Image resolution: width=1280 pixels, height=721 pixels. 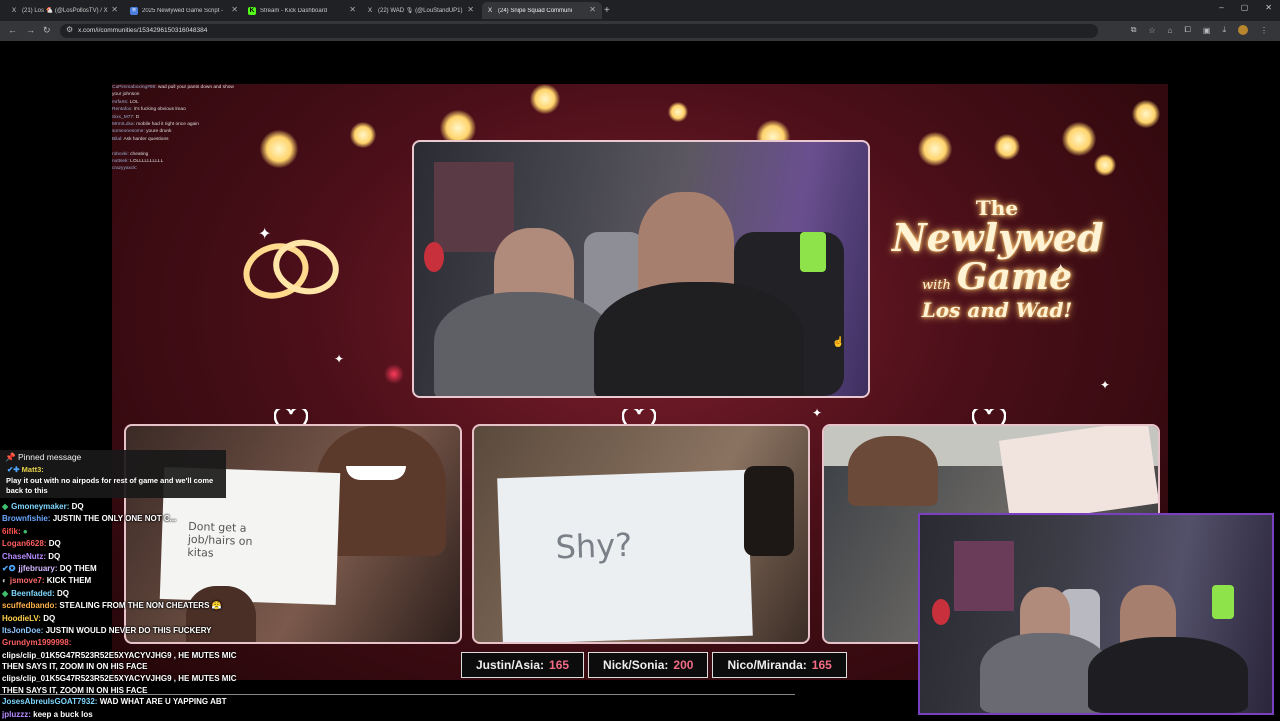 I want to click on answer-card-2: Shy?, so click(x=625, y=555).